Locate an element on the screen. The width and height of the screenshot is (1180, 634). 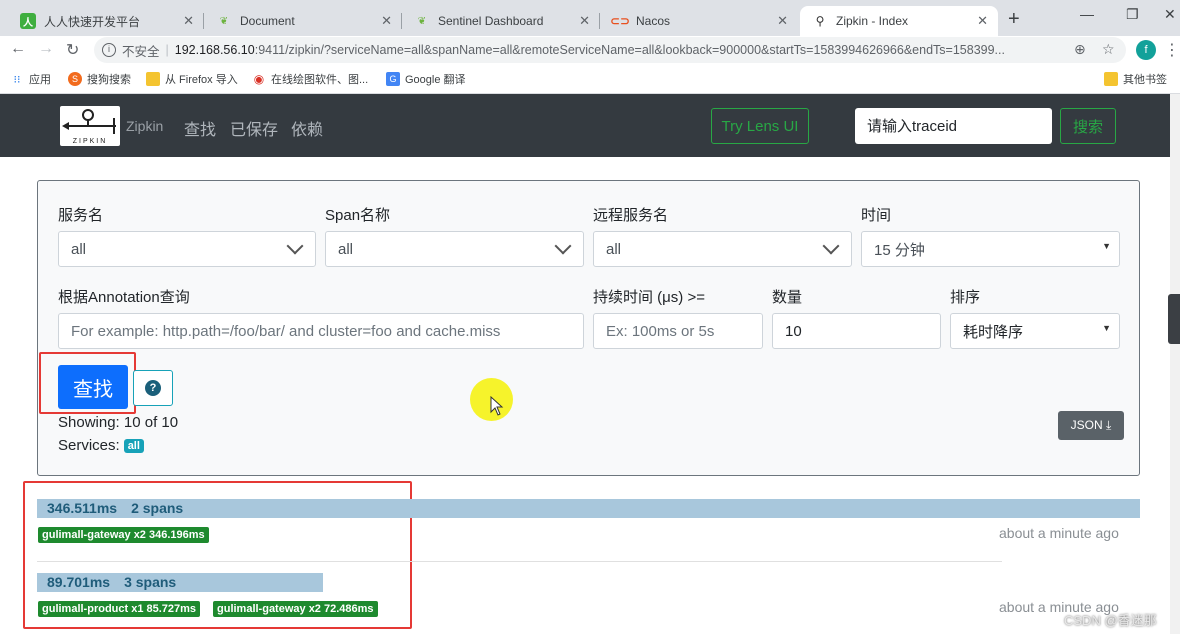
service-tag: gulimall-gateway x2 72.486ms is located at coordinates (295, 609).